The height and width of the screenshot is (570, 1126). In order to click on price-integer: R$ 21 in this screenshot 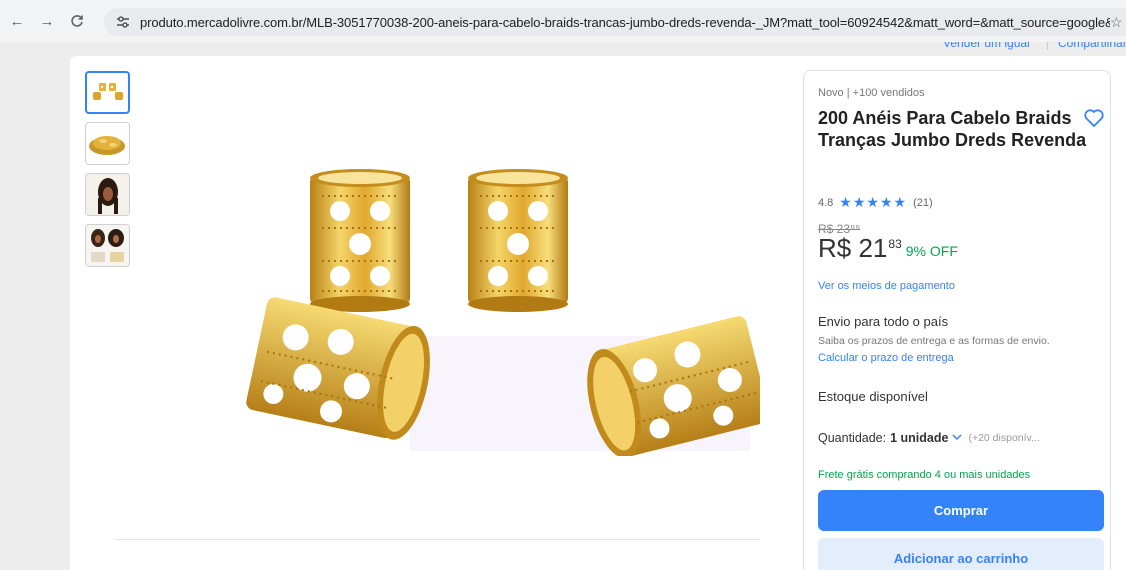, I will do `click(853, 248)`.